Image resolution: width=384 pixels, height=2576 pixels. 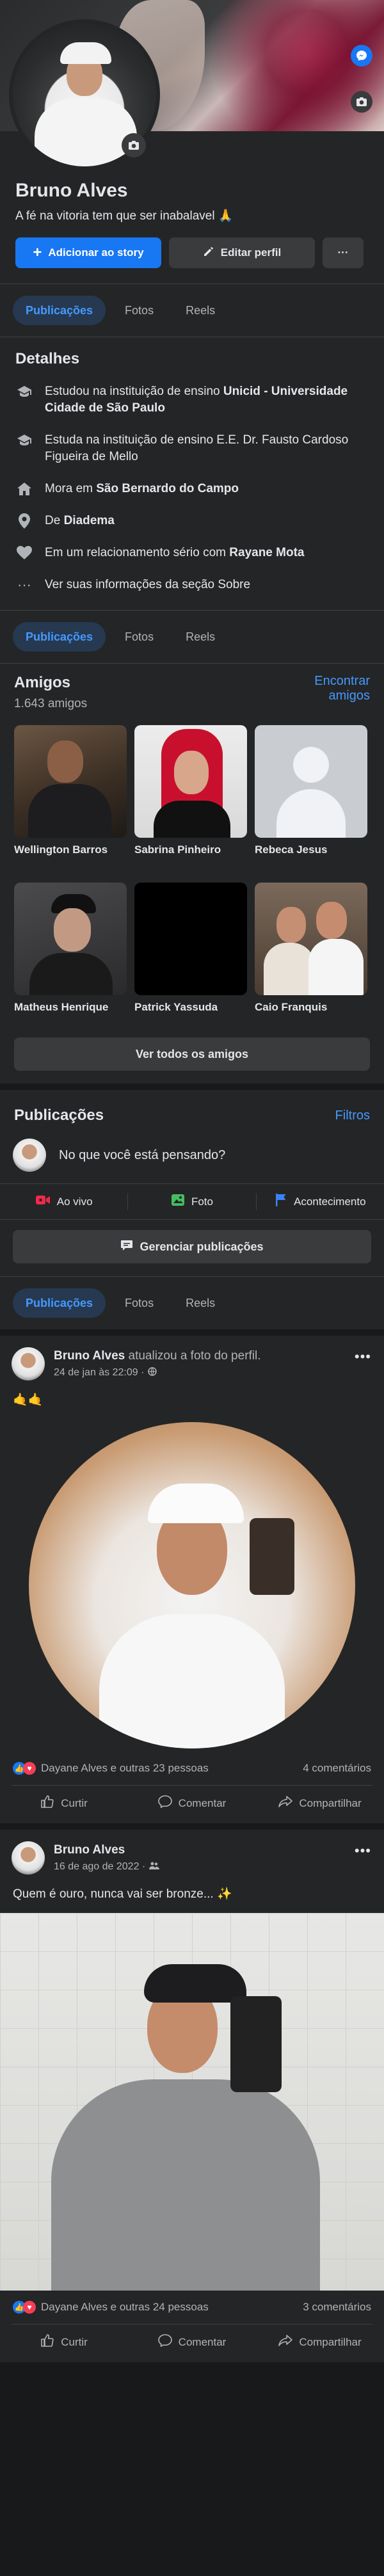 I want to click on detail-item: ··· Ver suas informações da seção Sobre, so click(x=192, y=585).